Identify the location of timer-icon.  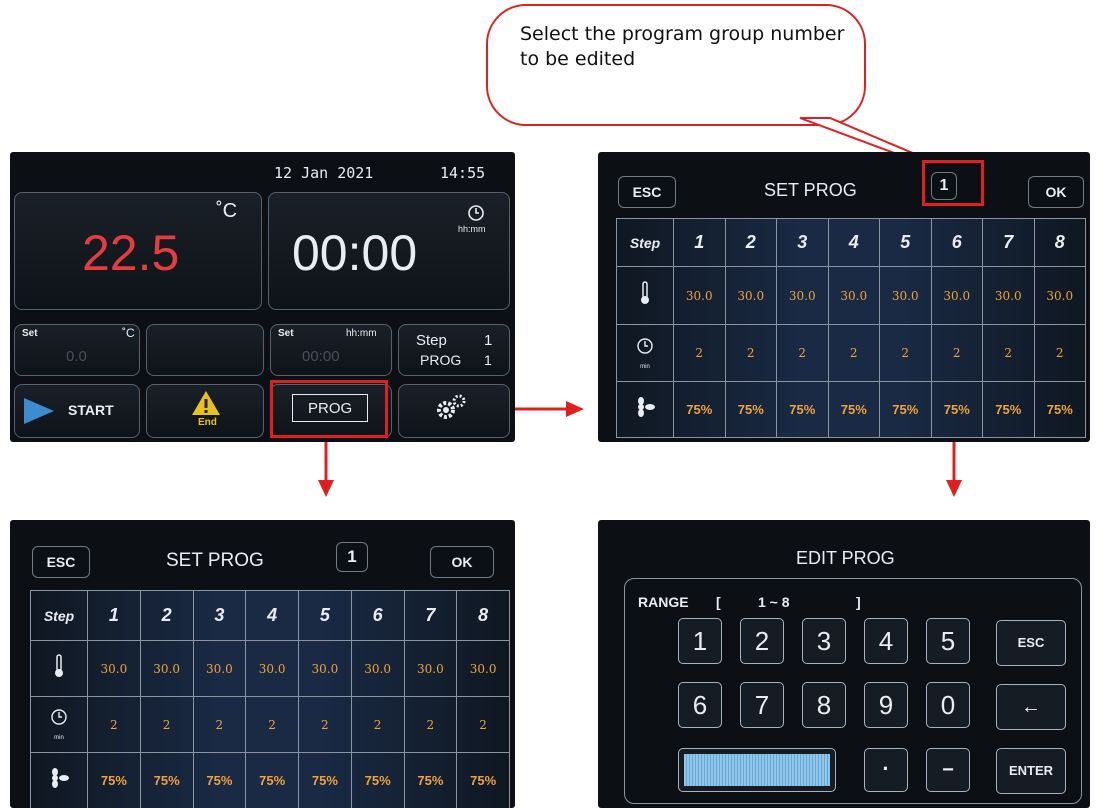
(59, 717).